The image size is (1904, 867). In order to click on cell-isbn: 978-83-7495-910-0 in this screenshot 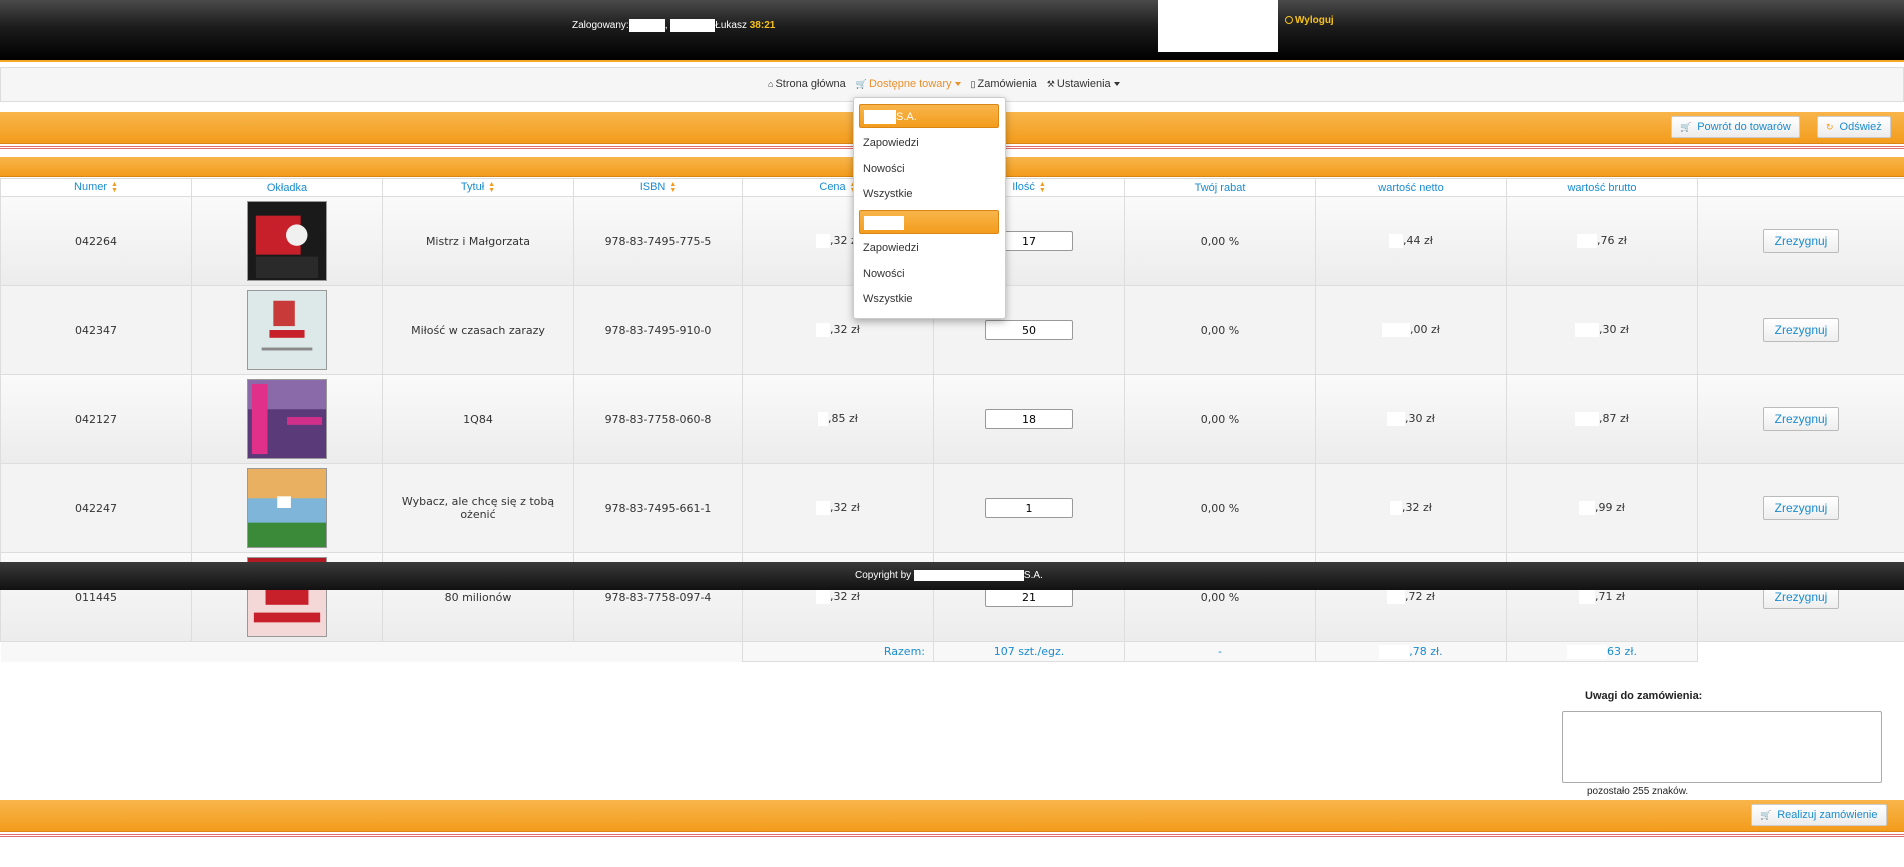, I will do `click(658, 330)`.